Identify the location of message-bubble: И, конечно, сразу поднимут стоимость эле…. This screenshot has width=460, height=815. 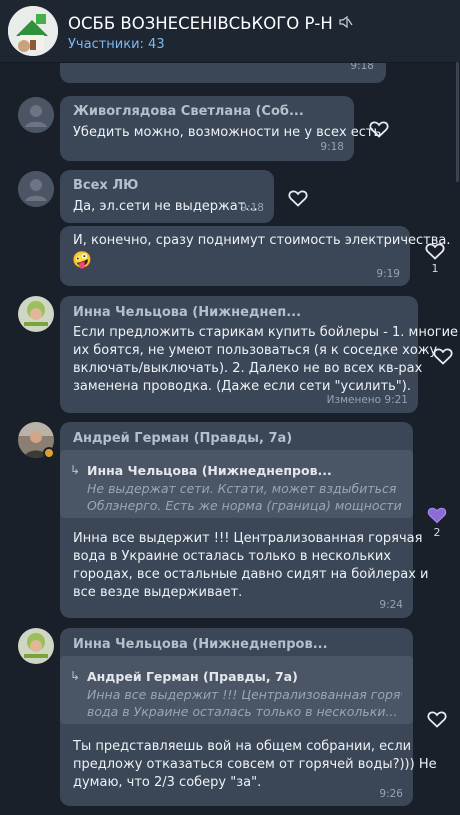
(255, 256).